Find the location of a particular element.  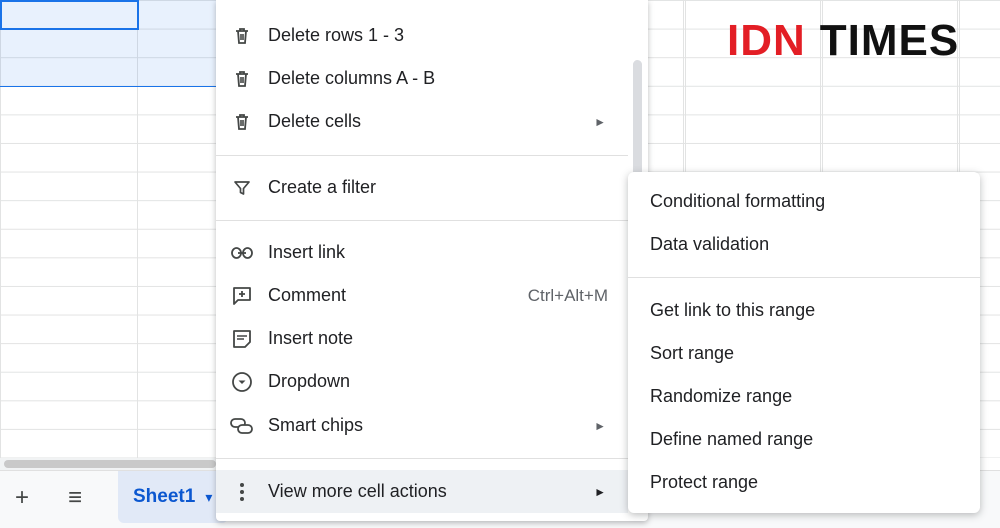

submenu-item-label: Get link to this range is located at coordinates (733, 310).